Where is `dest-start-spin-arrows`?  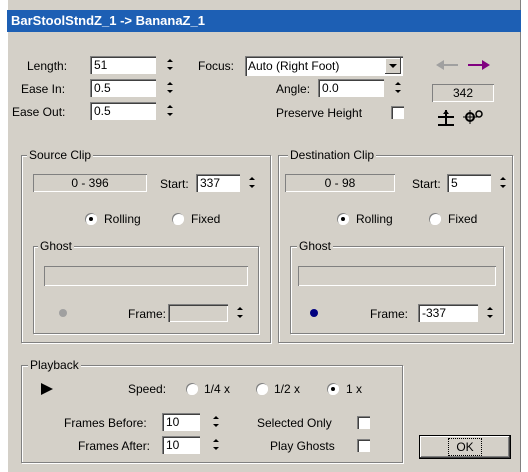 dest-start-spin-arrows is located at coordinates (503, 183).